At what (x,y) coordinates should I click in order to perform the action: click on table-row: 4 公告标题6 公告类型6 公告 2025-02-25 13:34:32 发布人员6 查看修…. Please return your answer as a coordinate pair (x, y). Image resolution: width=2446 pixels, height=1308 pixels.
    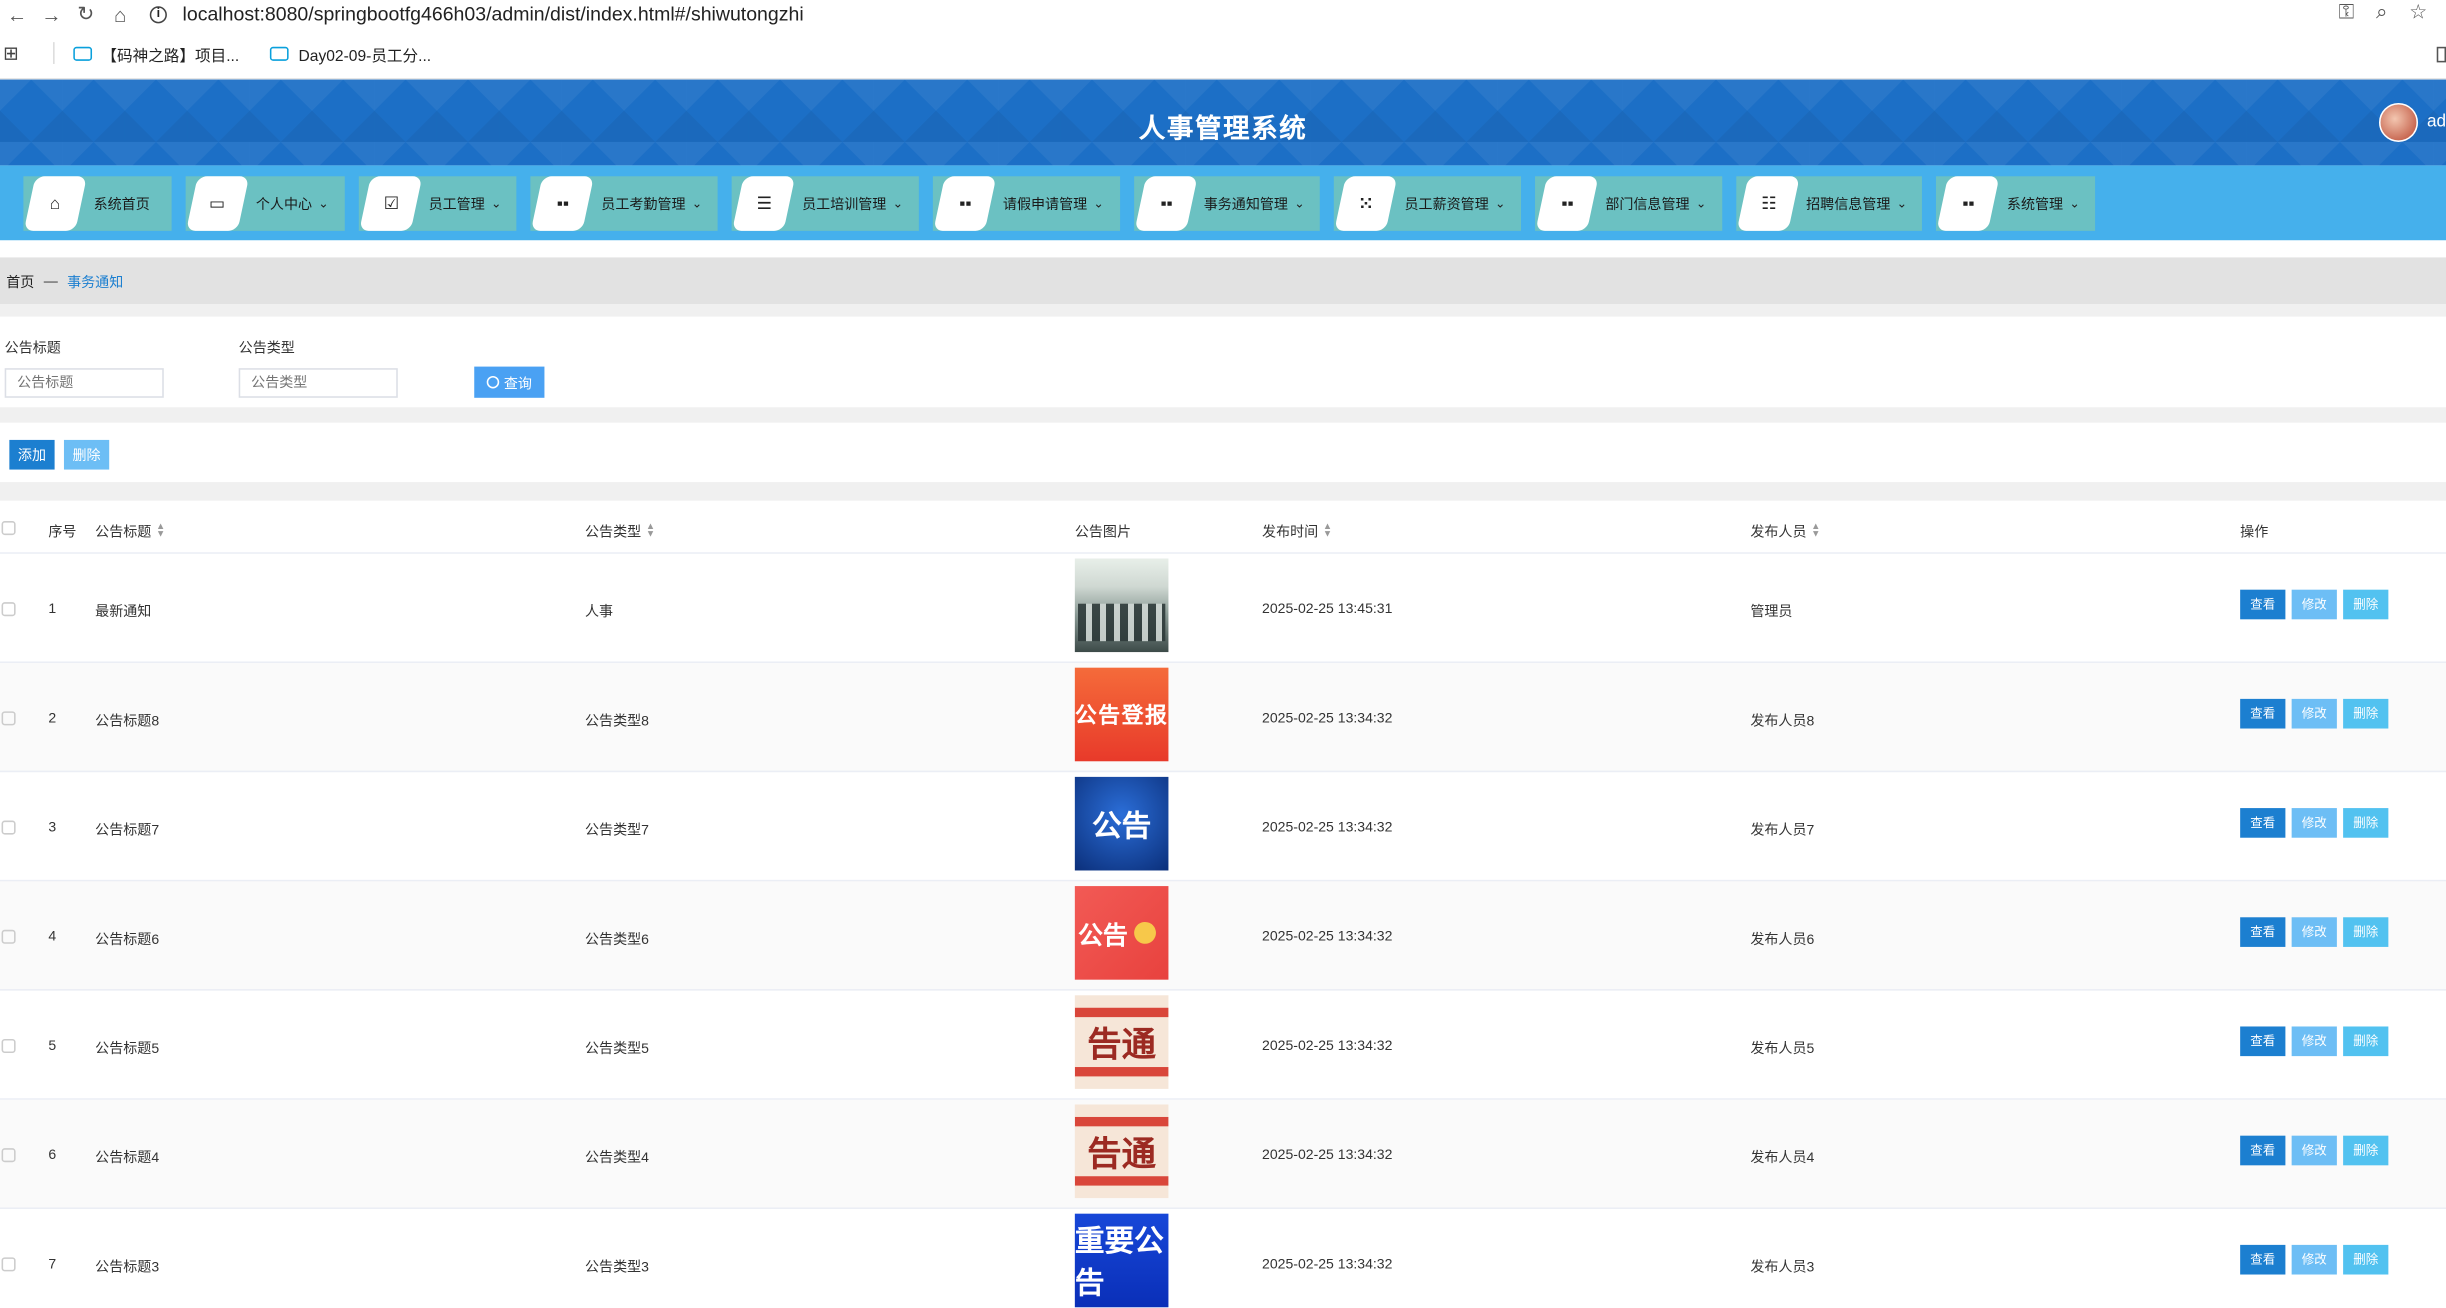
    Looking at the image, I should click on (1223, 936).